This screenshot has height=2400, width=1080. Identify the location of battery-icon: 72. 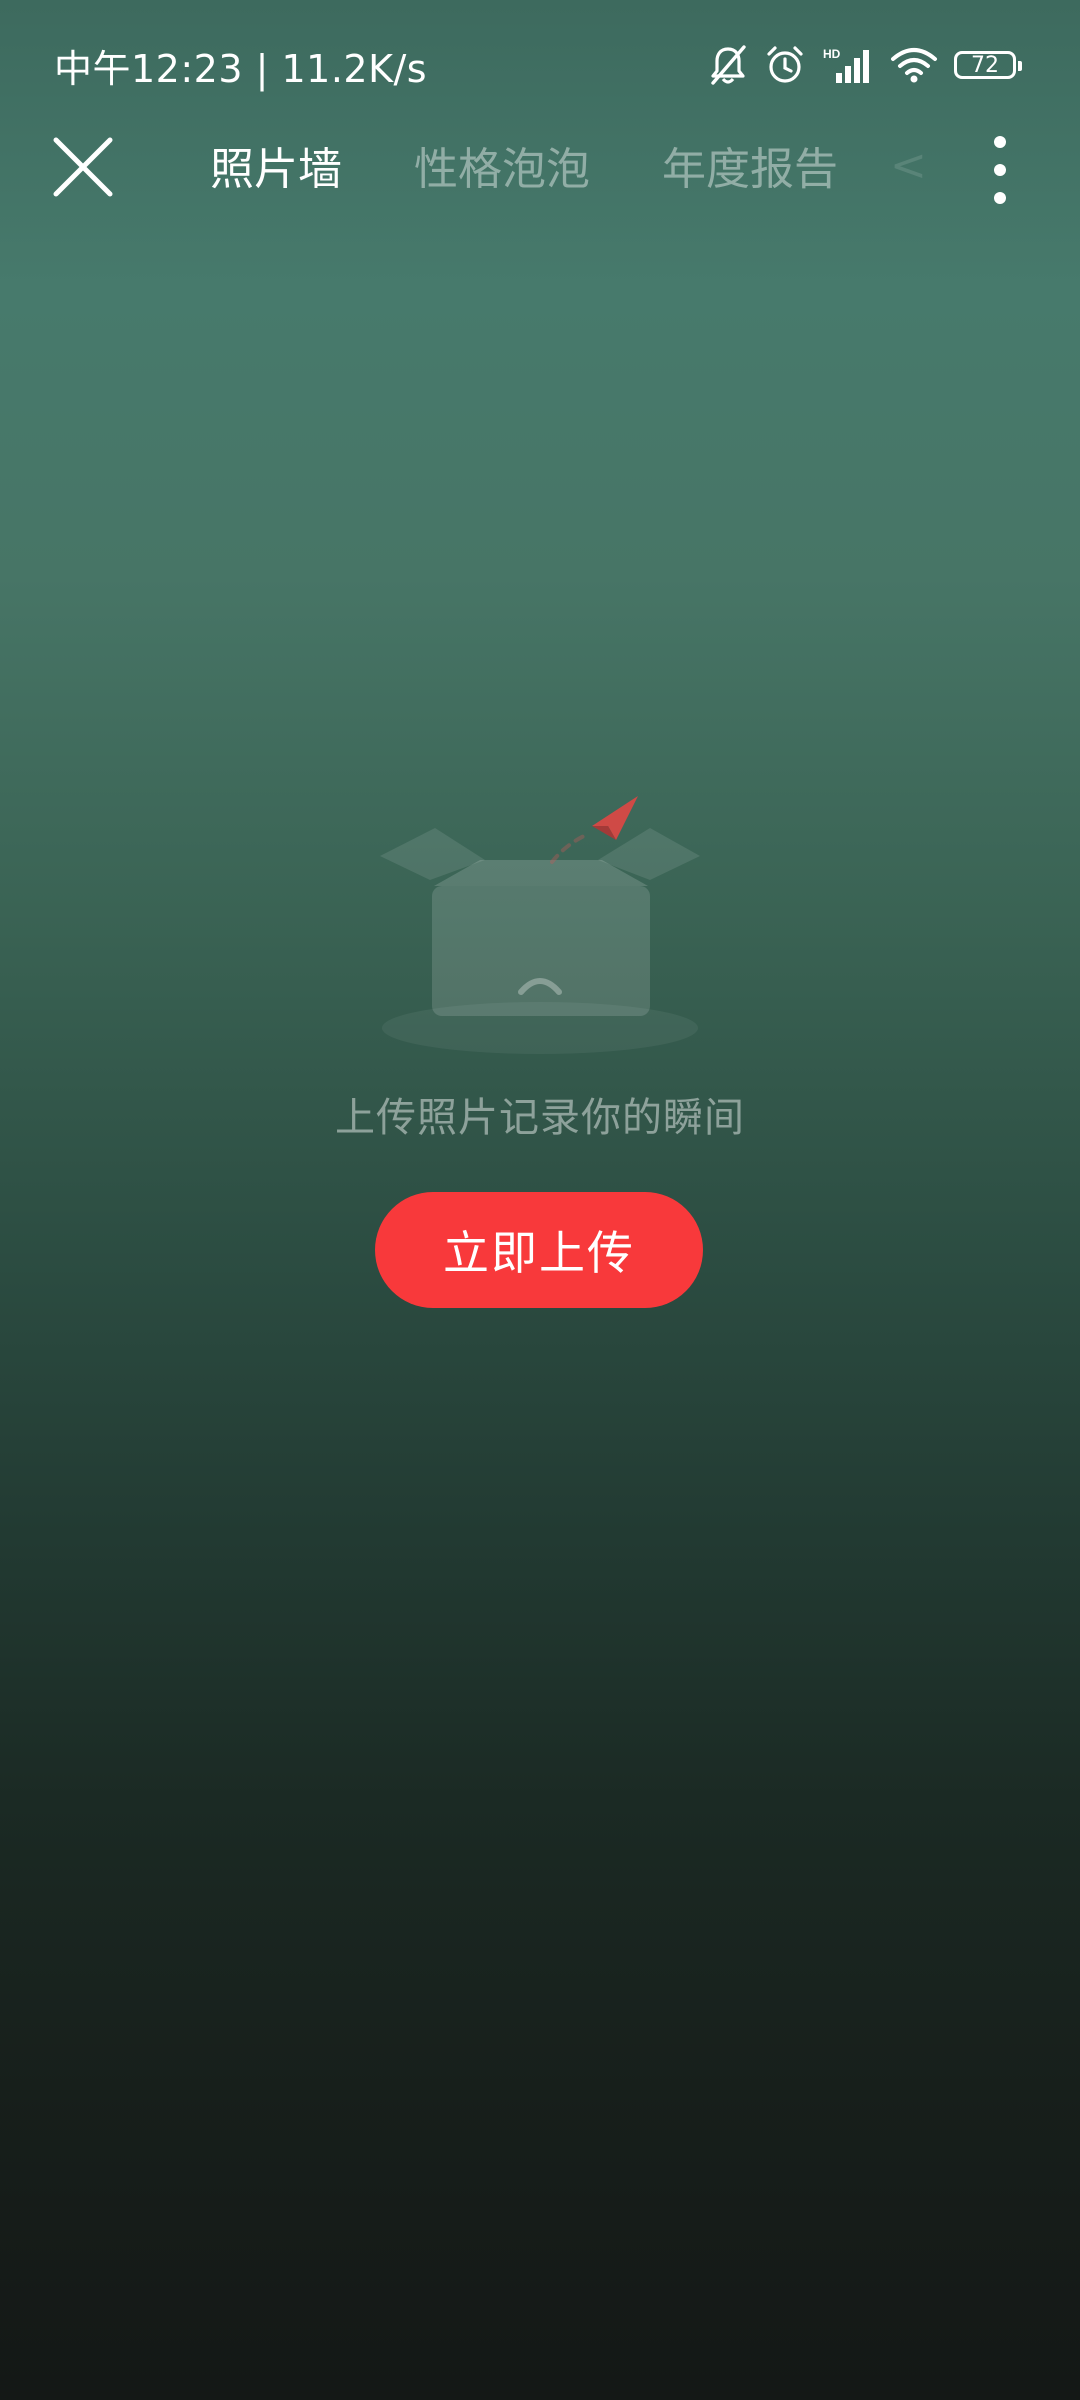
(988, 65).